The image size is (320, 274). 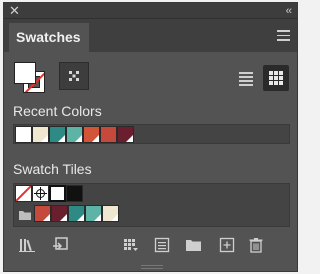 What do you see at coordinates (227, 245) in the screenshot?
I see `new-swatch-icon` at bounding box center [227, 245].